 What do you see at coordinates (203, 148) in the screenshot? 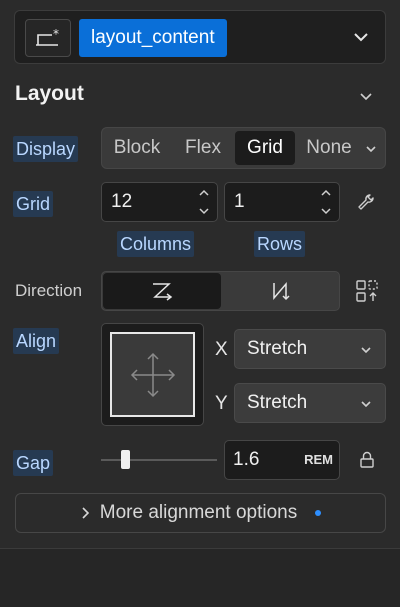
I see `display-option-flex: Flex` at bounding box center [203, 148].